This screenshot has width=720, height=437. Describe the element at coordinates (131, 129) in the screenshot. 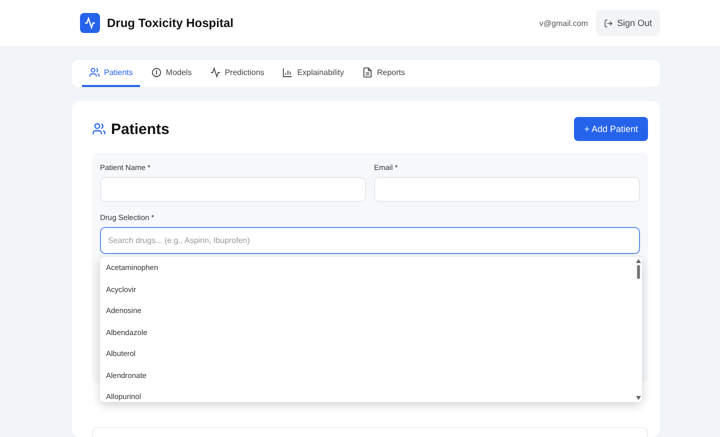

I see `section-title: Patients` at that location.